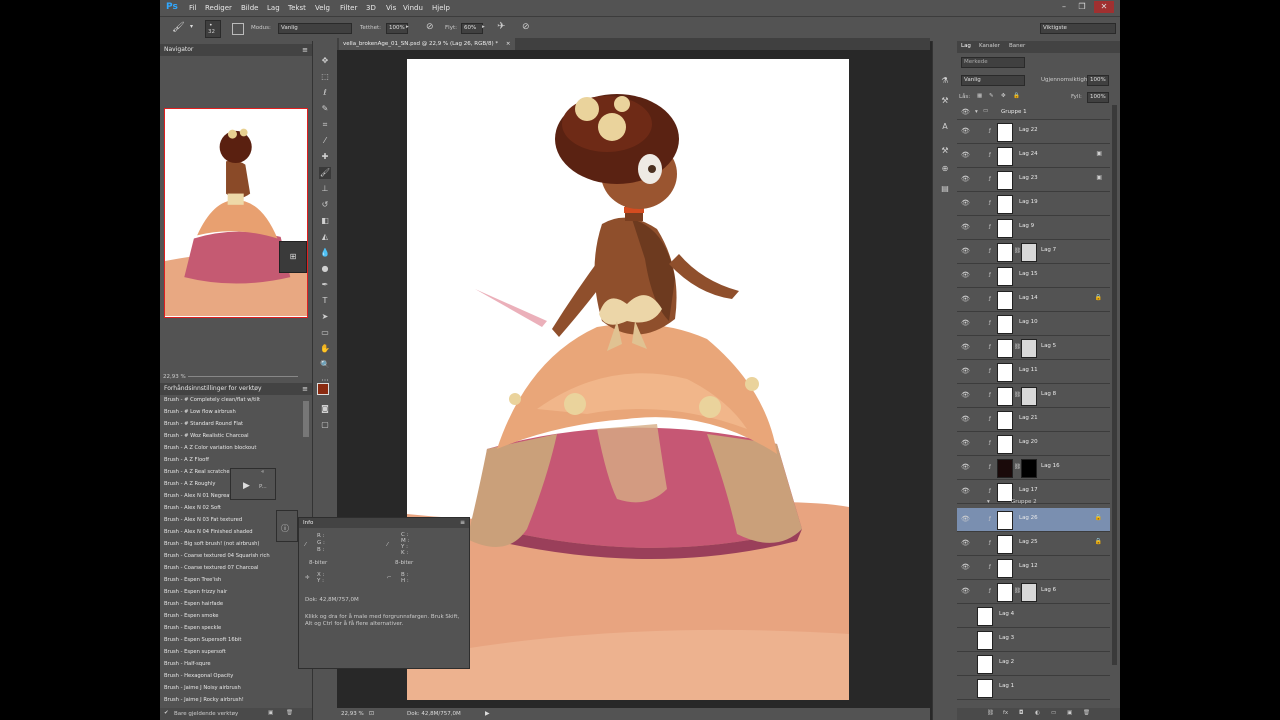  What do you see at coordinates (1033, 180) in the screenshot?
I see `layer-row: 👁 ƒ Lag 23 ▣` at bounding box center [1033, 180].